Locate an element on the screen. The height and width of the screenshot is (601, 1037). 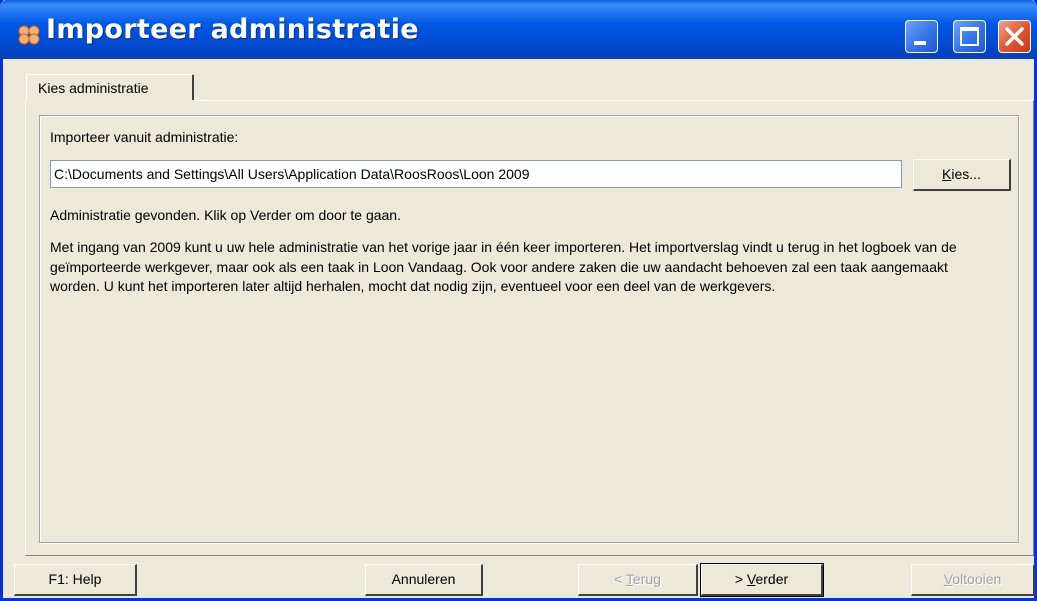
window-title: Importeer administratie is located at coordinates (232, 29).